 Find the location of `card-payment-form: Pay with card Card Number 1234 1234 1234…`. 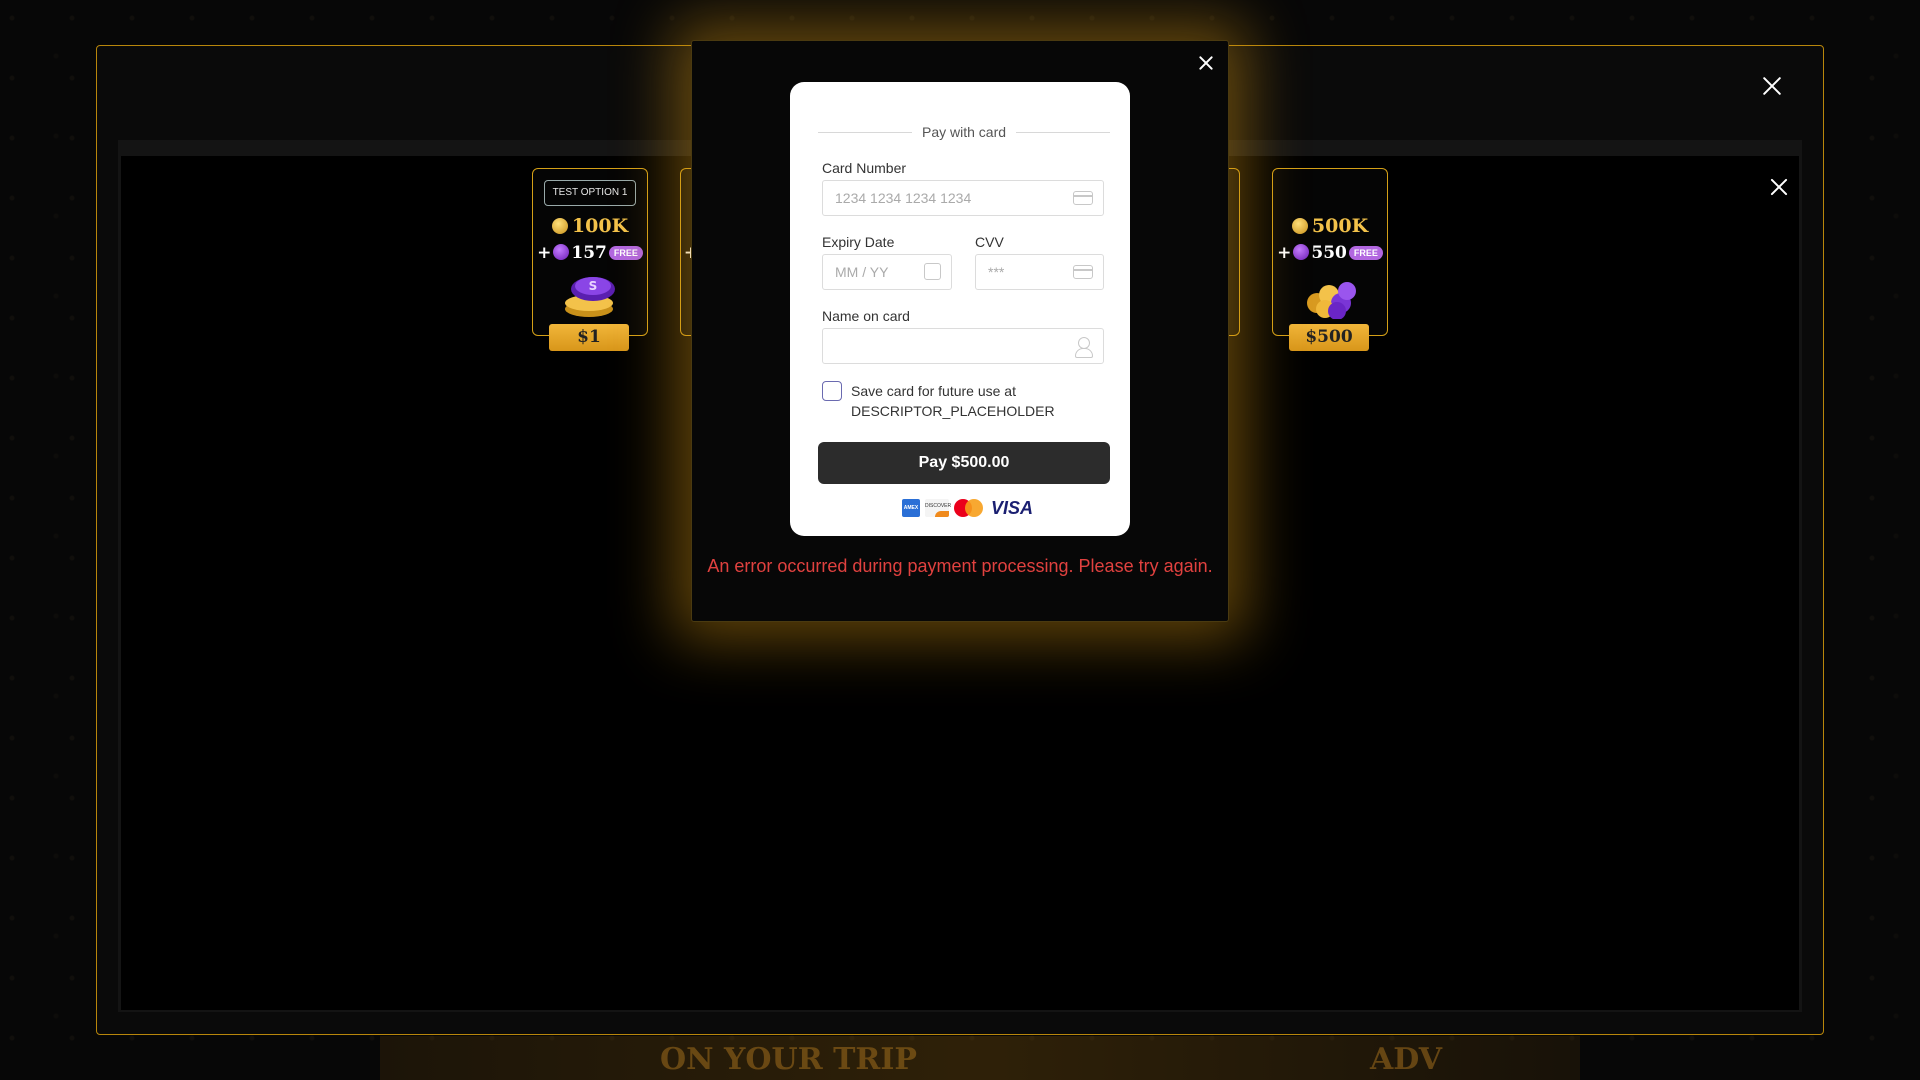

card-payment-form: Pay with card Card Number 1234 1234 1234… is located at coordinates (960, 309).